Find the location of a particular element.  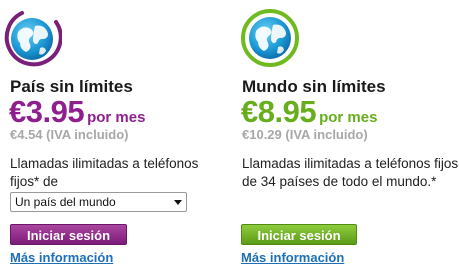

country-select: Un país del mundo is located at coordinates (98, 202).